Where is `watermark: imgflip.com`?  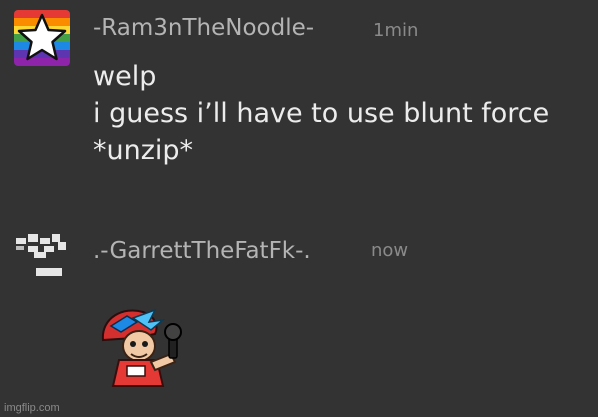 watermark: imgflip.com is located at coordinates (32, 408).